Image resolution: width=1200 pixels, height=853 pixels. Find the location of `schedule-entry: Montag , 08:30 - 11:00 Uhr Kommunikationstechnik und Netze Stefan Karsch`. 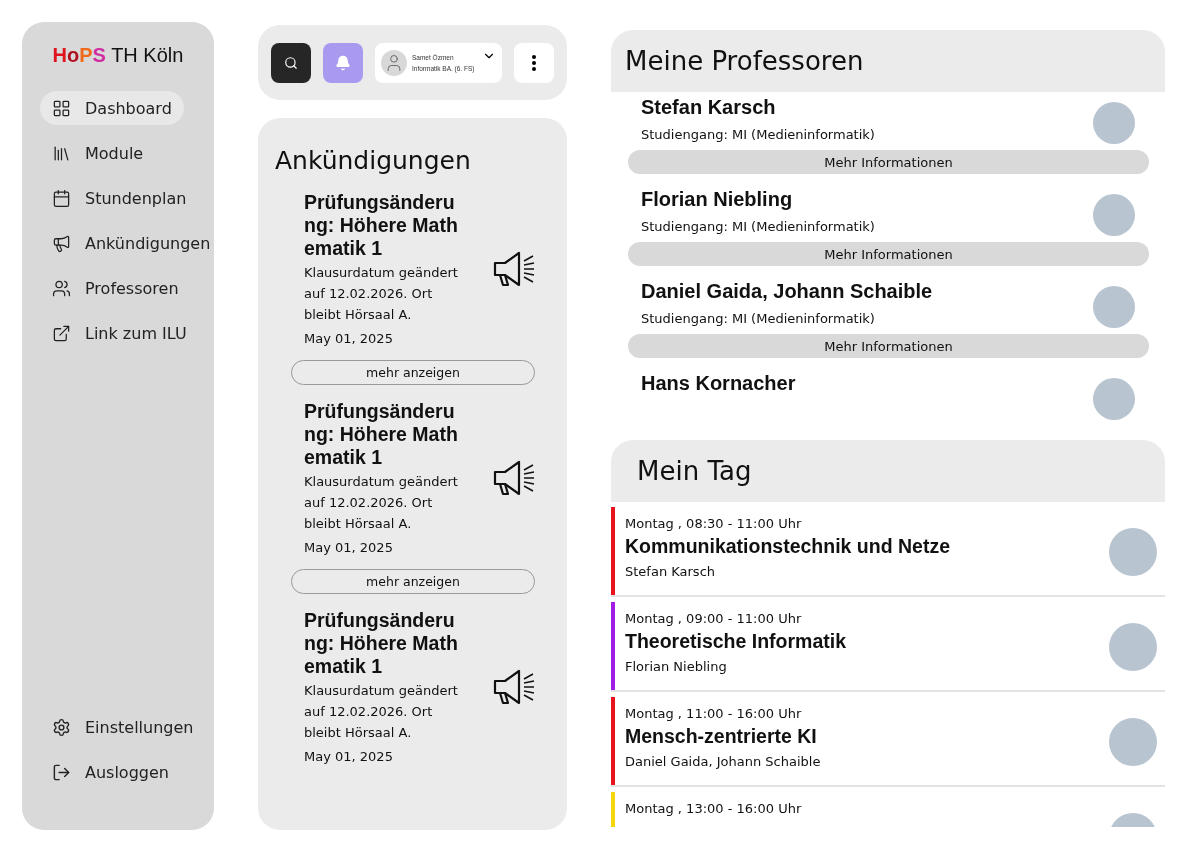

schedule-entry: Montag , 08:30 - 11:00 Uhr Kommunikationstechnik und Netze Stefan Karsch is located at coordinates (888, 552).